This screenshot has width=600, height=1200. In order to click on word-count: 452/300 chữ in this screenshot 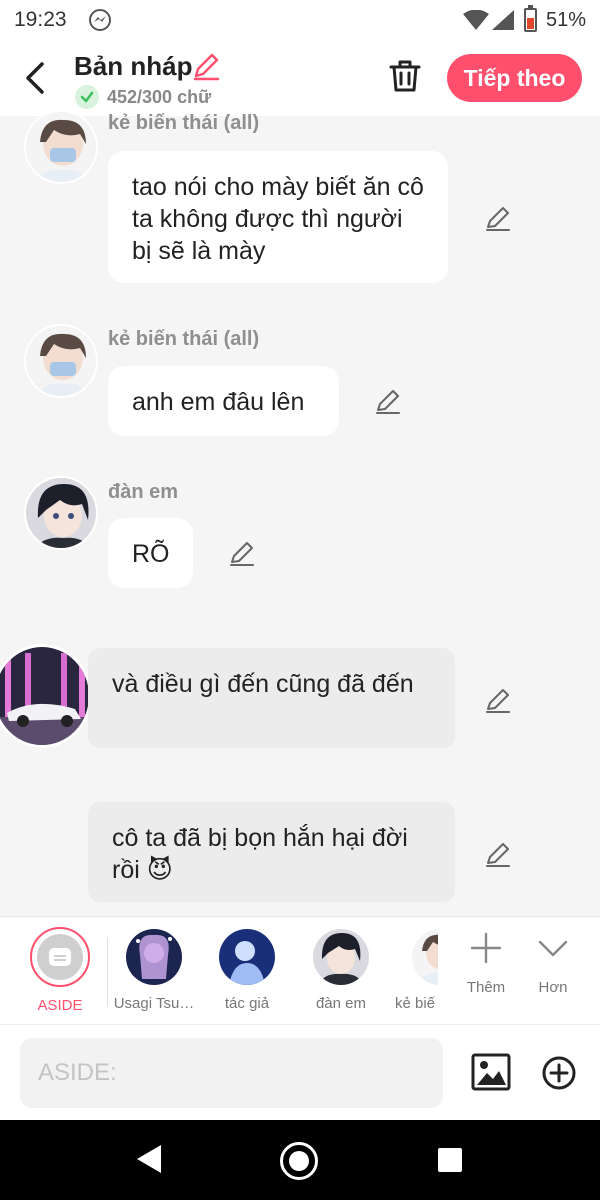, I will do `click(159, 97)`.